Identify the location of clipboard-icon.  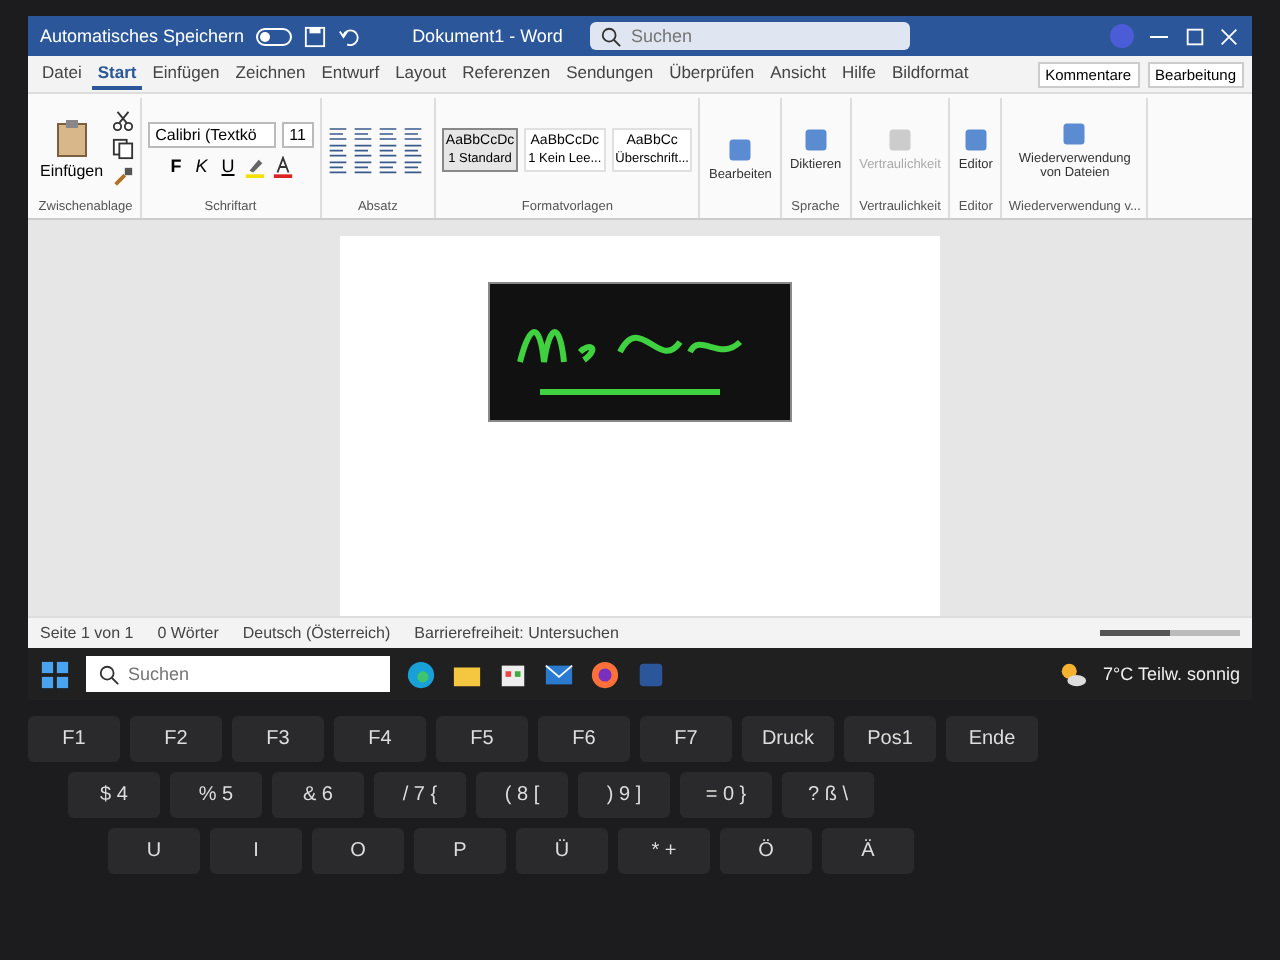
(71, 138).